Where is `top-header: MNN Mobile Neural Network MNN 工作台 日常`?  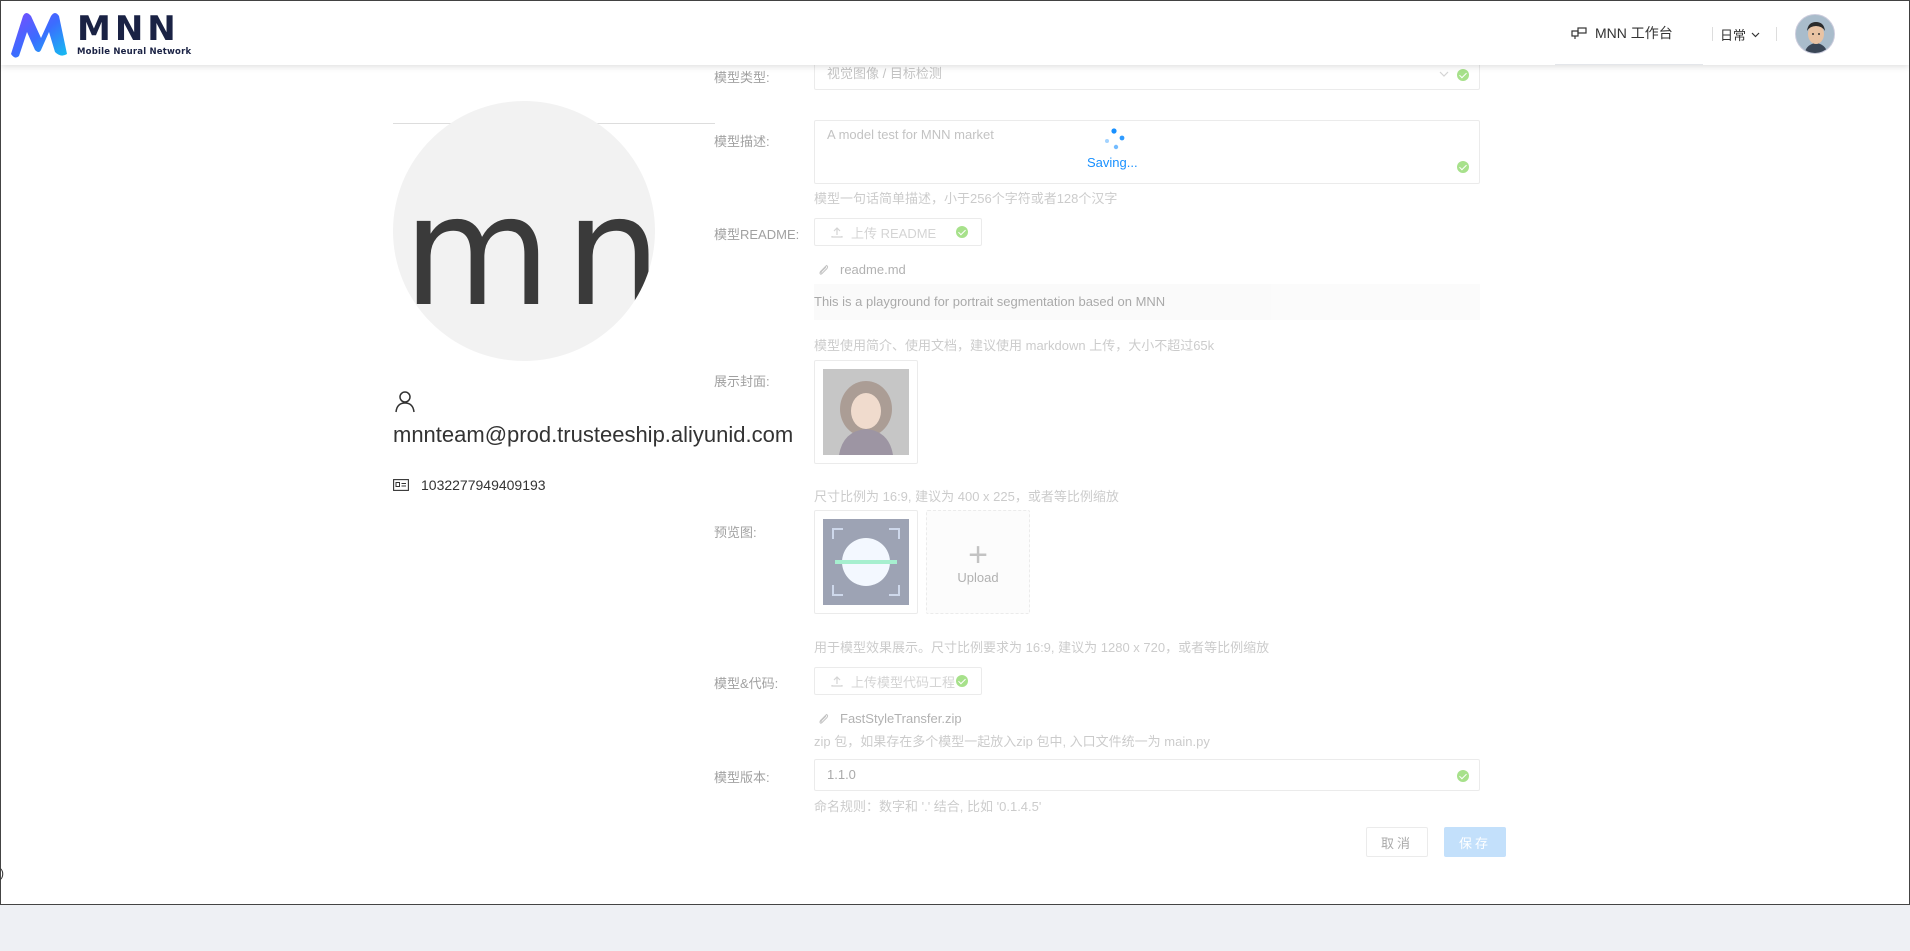
top-header: MNN Mobile Neural Network MNN 工作台 日常 is located at coordinates (955, 33).